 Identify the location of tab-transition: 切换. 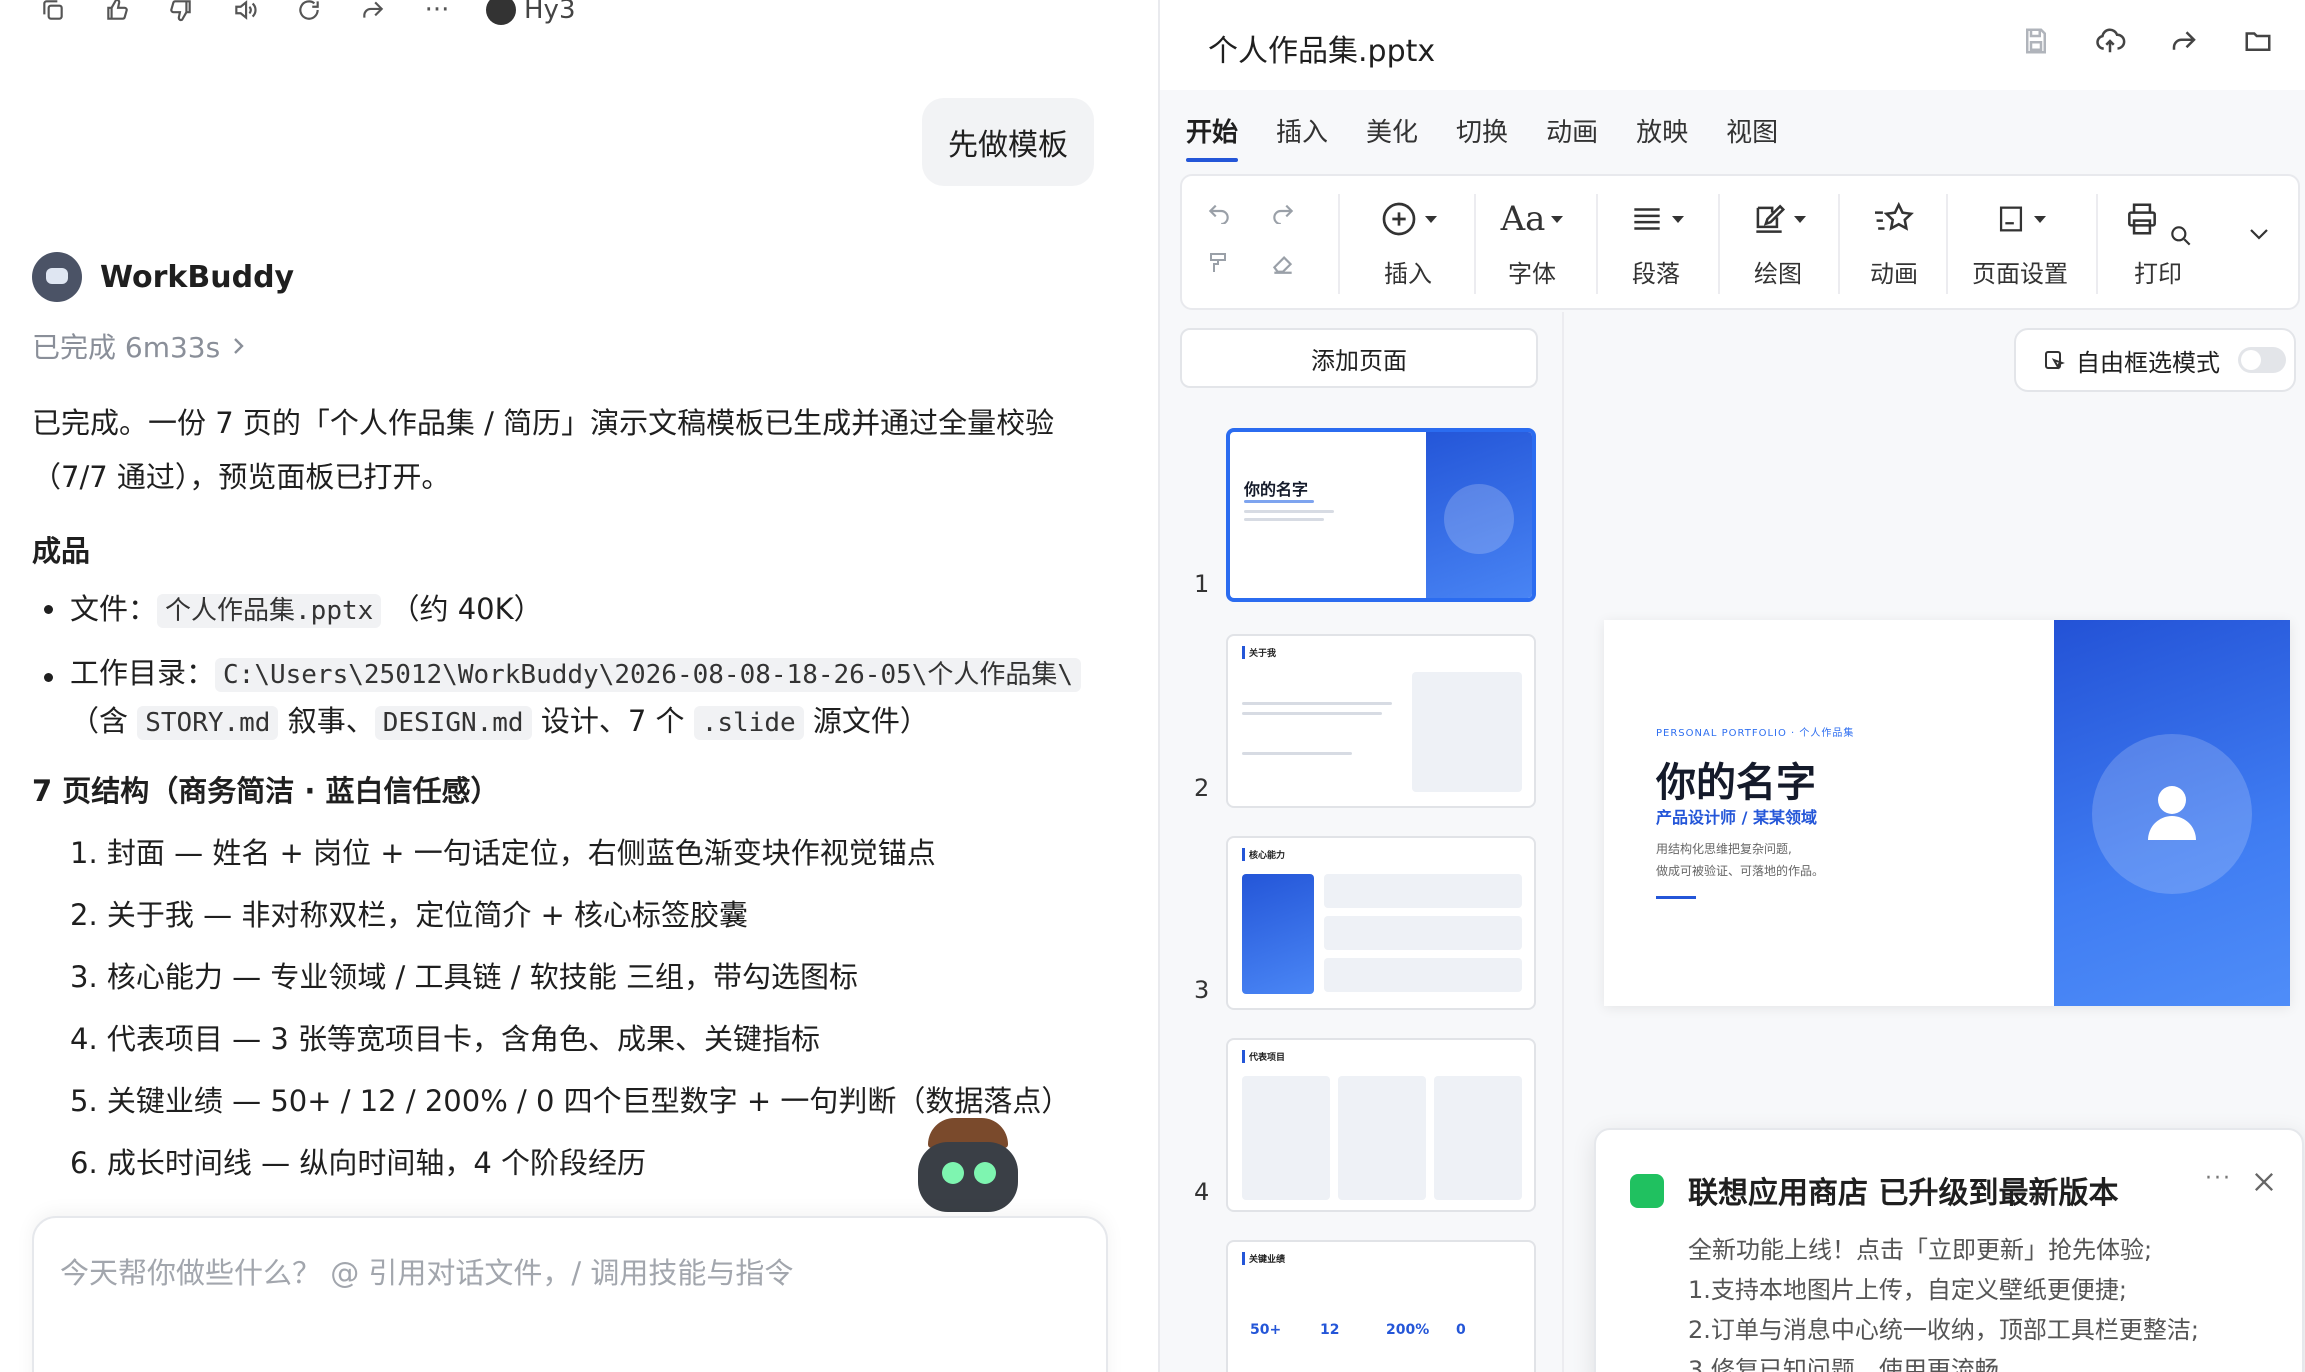
(1482, 137).